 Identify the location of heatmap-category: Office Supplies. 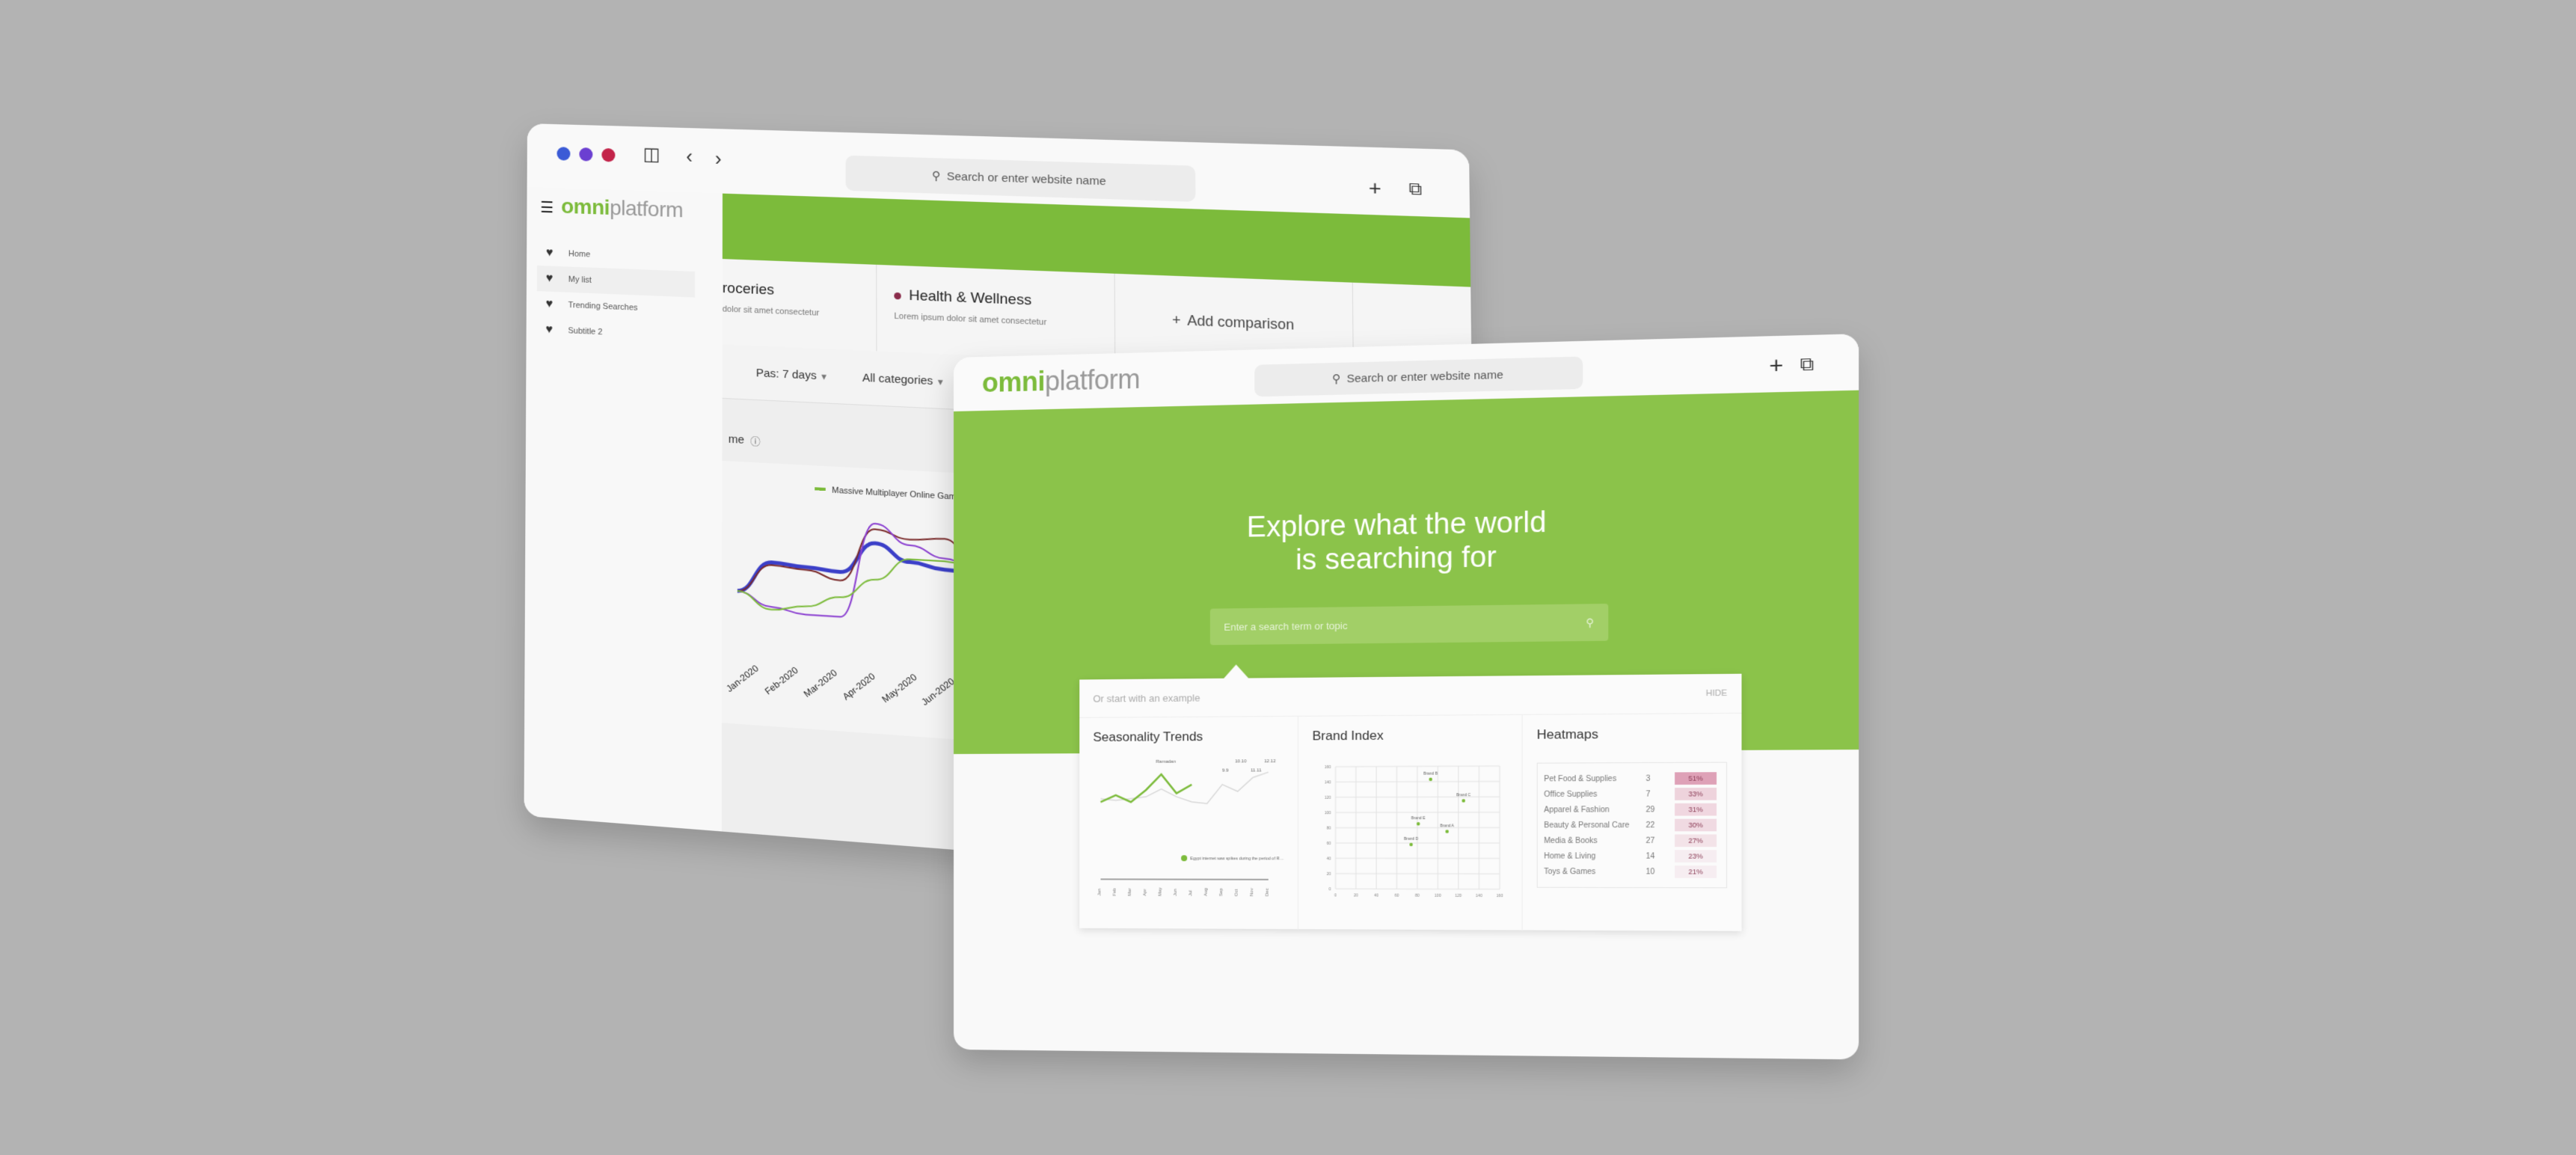
(1571, 795).